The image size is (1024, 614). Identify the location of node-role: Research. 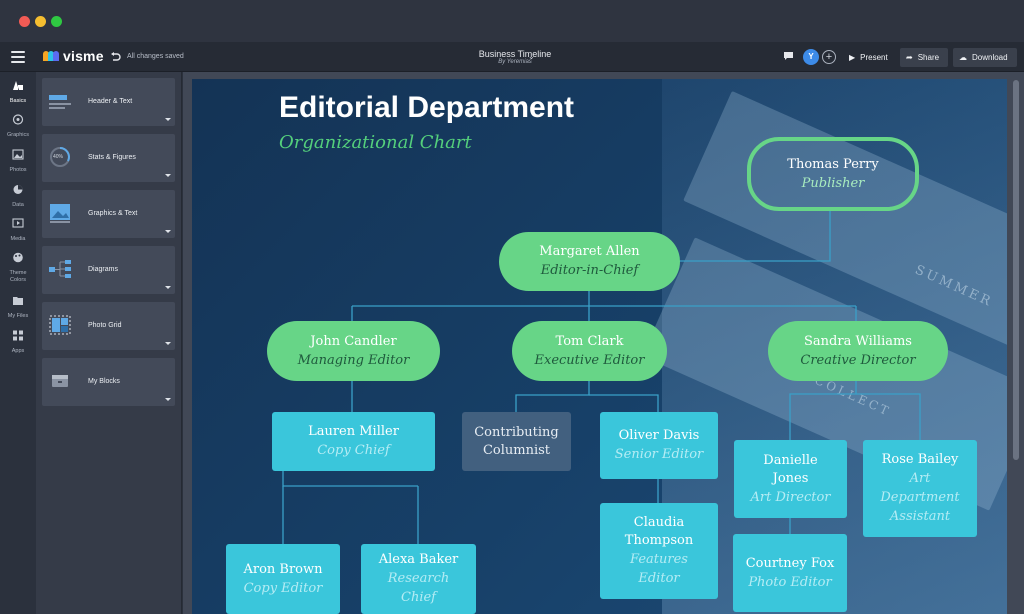
(418, 578).